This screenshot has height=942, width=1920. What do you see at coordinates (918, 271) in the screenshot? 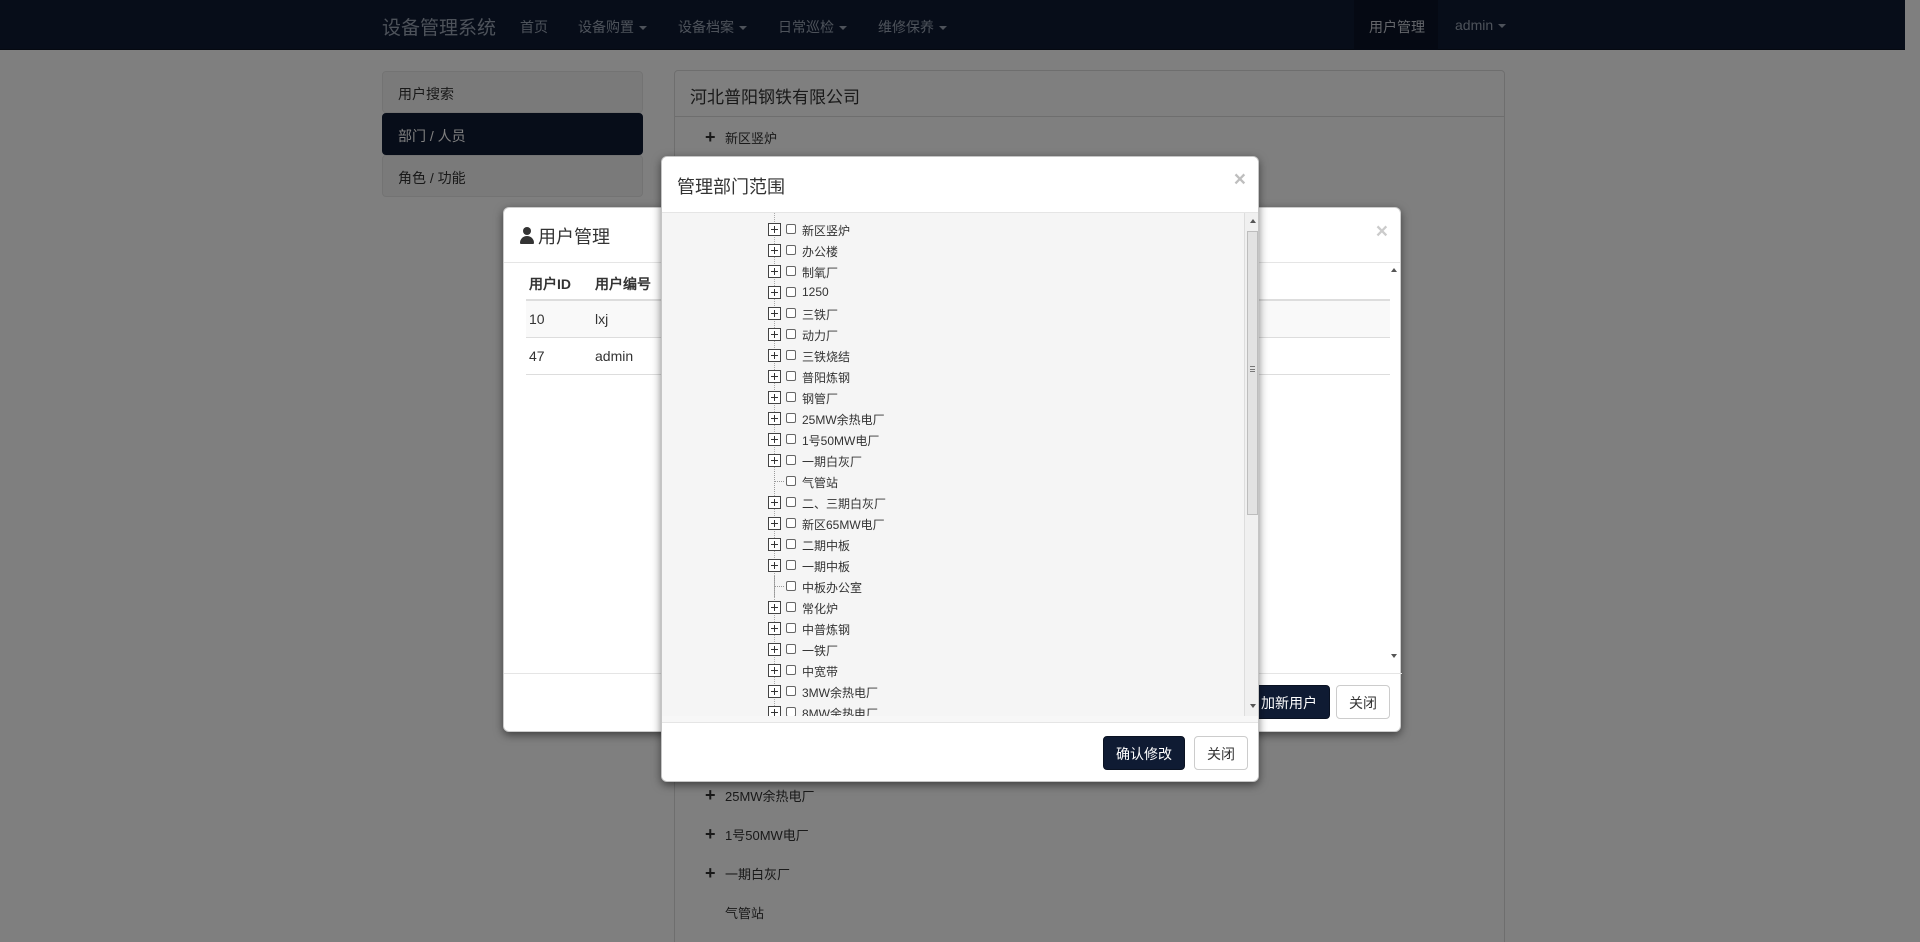
I see `tree-node: 制氧厂` at bounding box center [918, 271].